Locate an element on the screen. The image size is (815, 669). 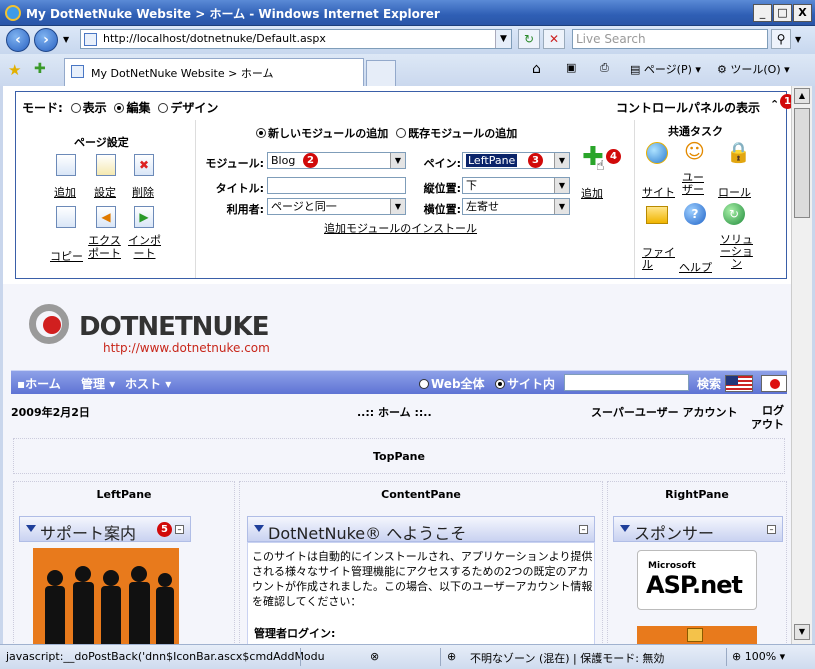
site-search-input is located at coordinates (626, 382).